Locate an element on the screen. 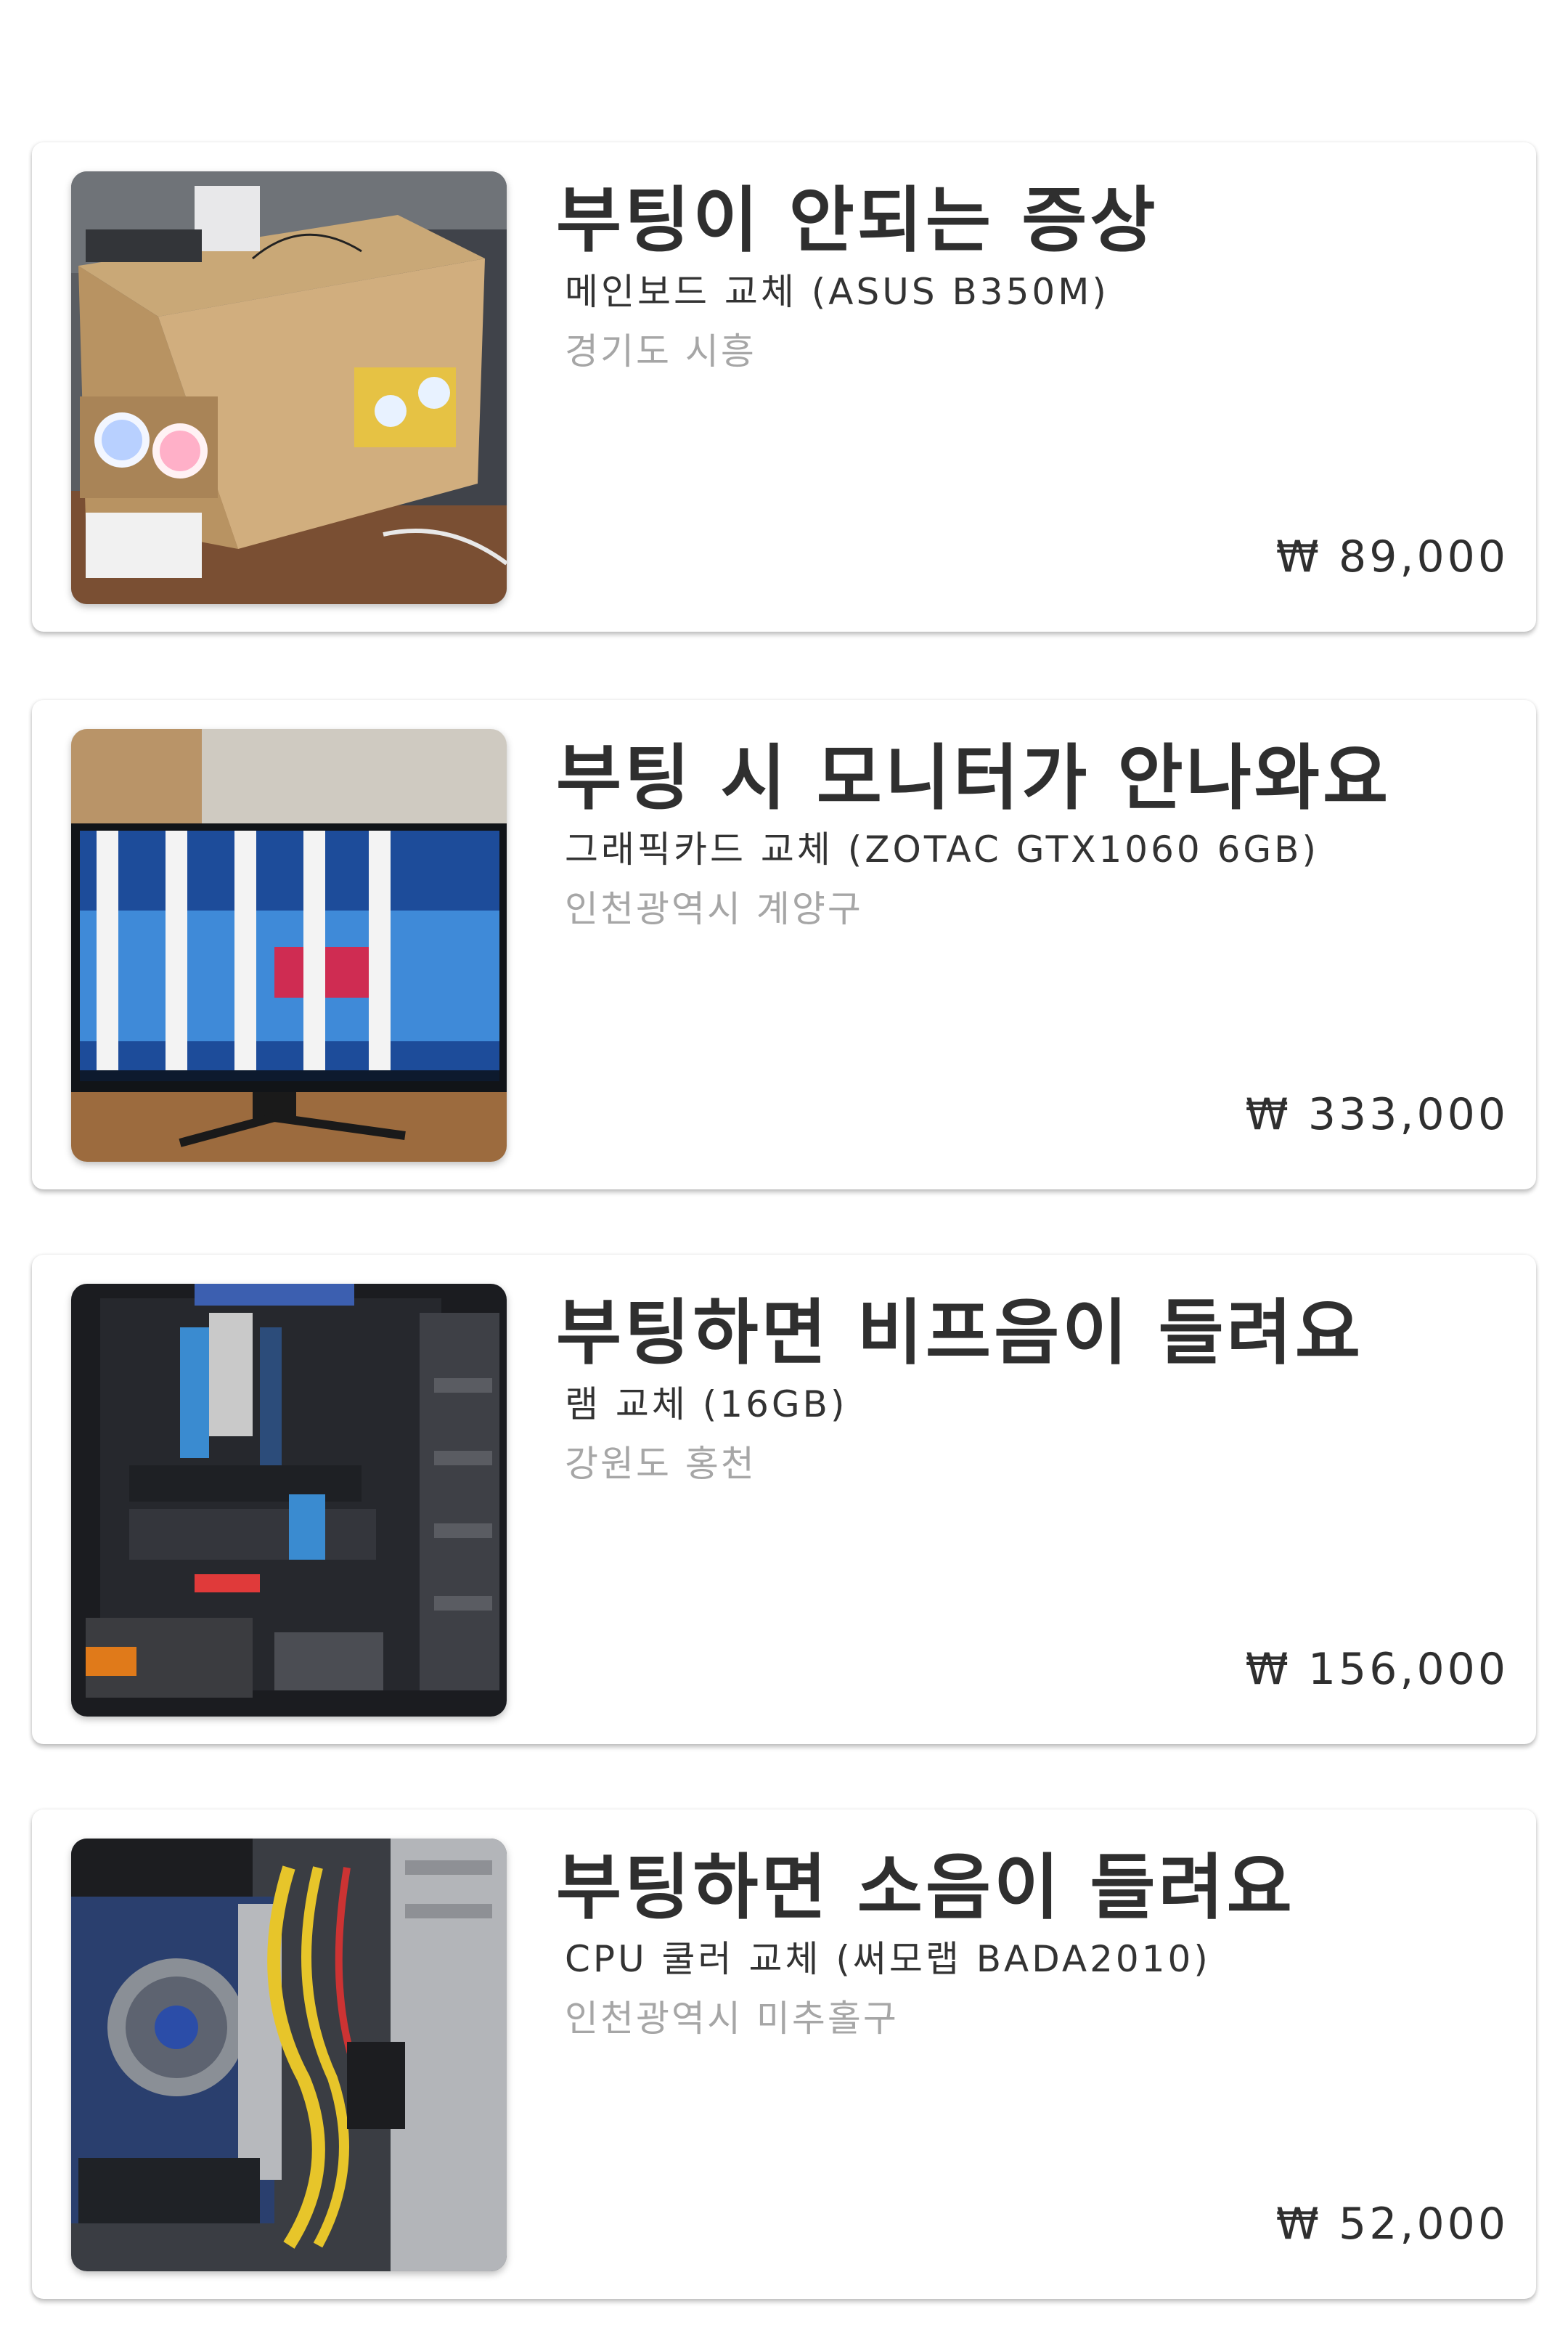  listing-title: 부팅 시 모니터가 안나와요 is located at coordinates (974, 778).